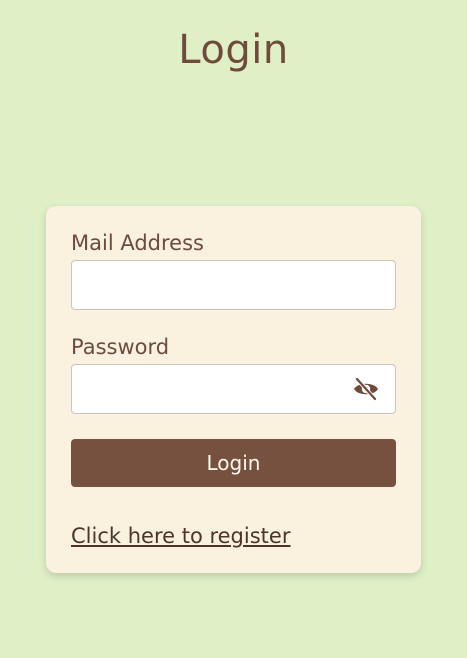 This screenshot has width=467, height=658. I want to click on password-label: Password, so click(120, 347).